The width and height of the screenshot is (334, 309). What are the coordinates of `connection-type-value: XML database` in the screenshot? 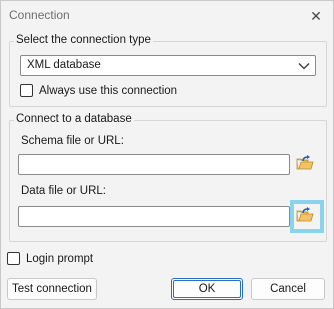 It's located at (64, 65).